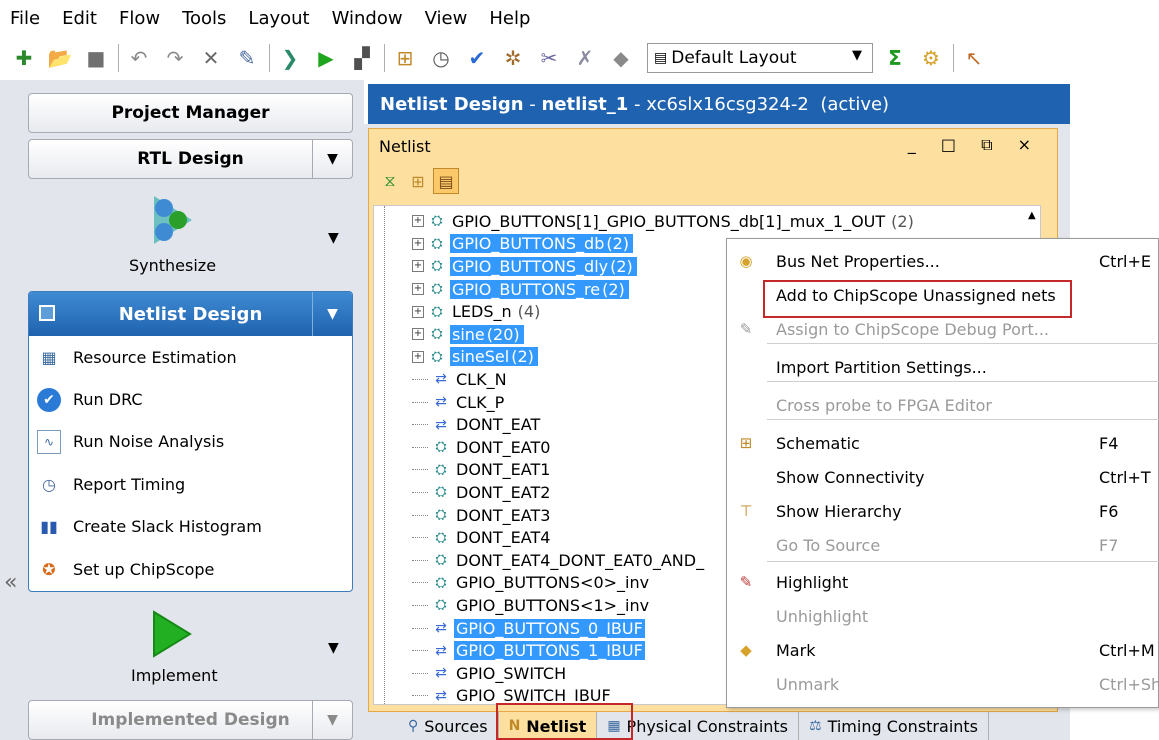 The width and height of the screenshot is (1159, 740). Describe the element at coordinates (390, 181) in the screenshot. I see `collapse-all-icon: ⧖` at that location.